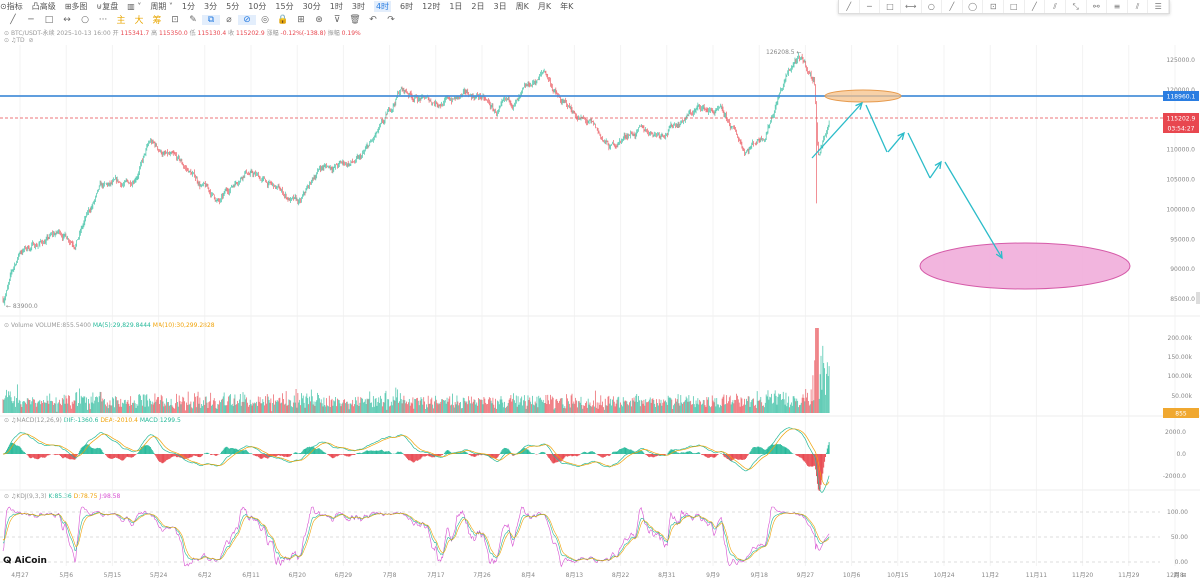 The height and width of the screenshot is (586, 1200). I want to click on date-tick: 11月2, so click(990, 575).